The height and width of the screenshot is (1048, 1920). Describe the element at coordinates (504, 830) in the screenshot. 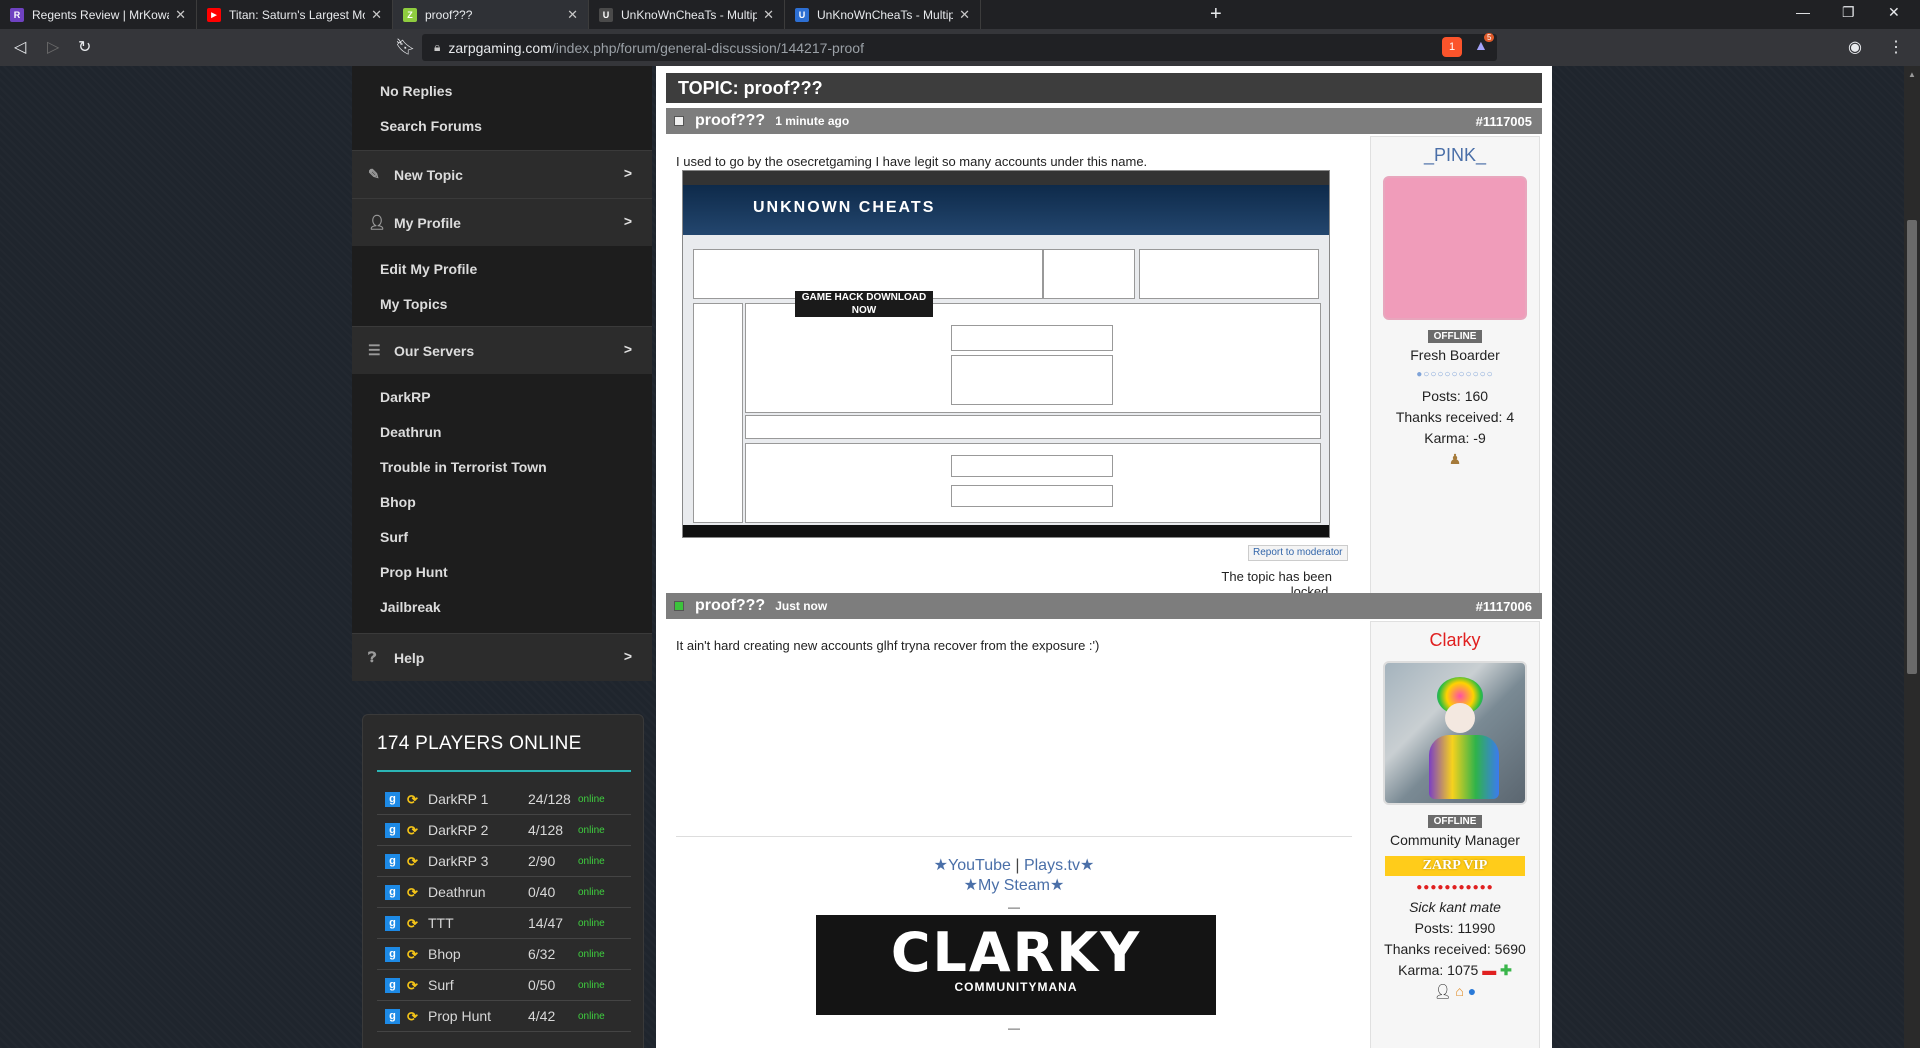

I see `server-row: g ⟳ DarkRP 2 4/128 online` at that location.